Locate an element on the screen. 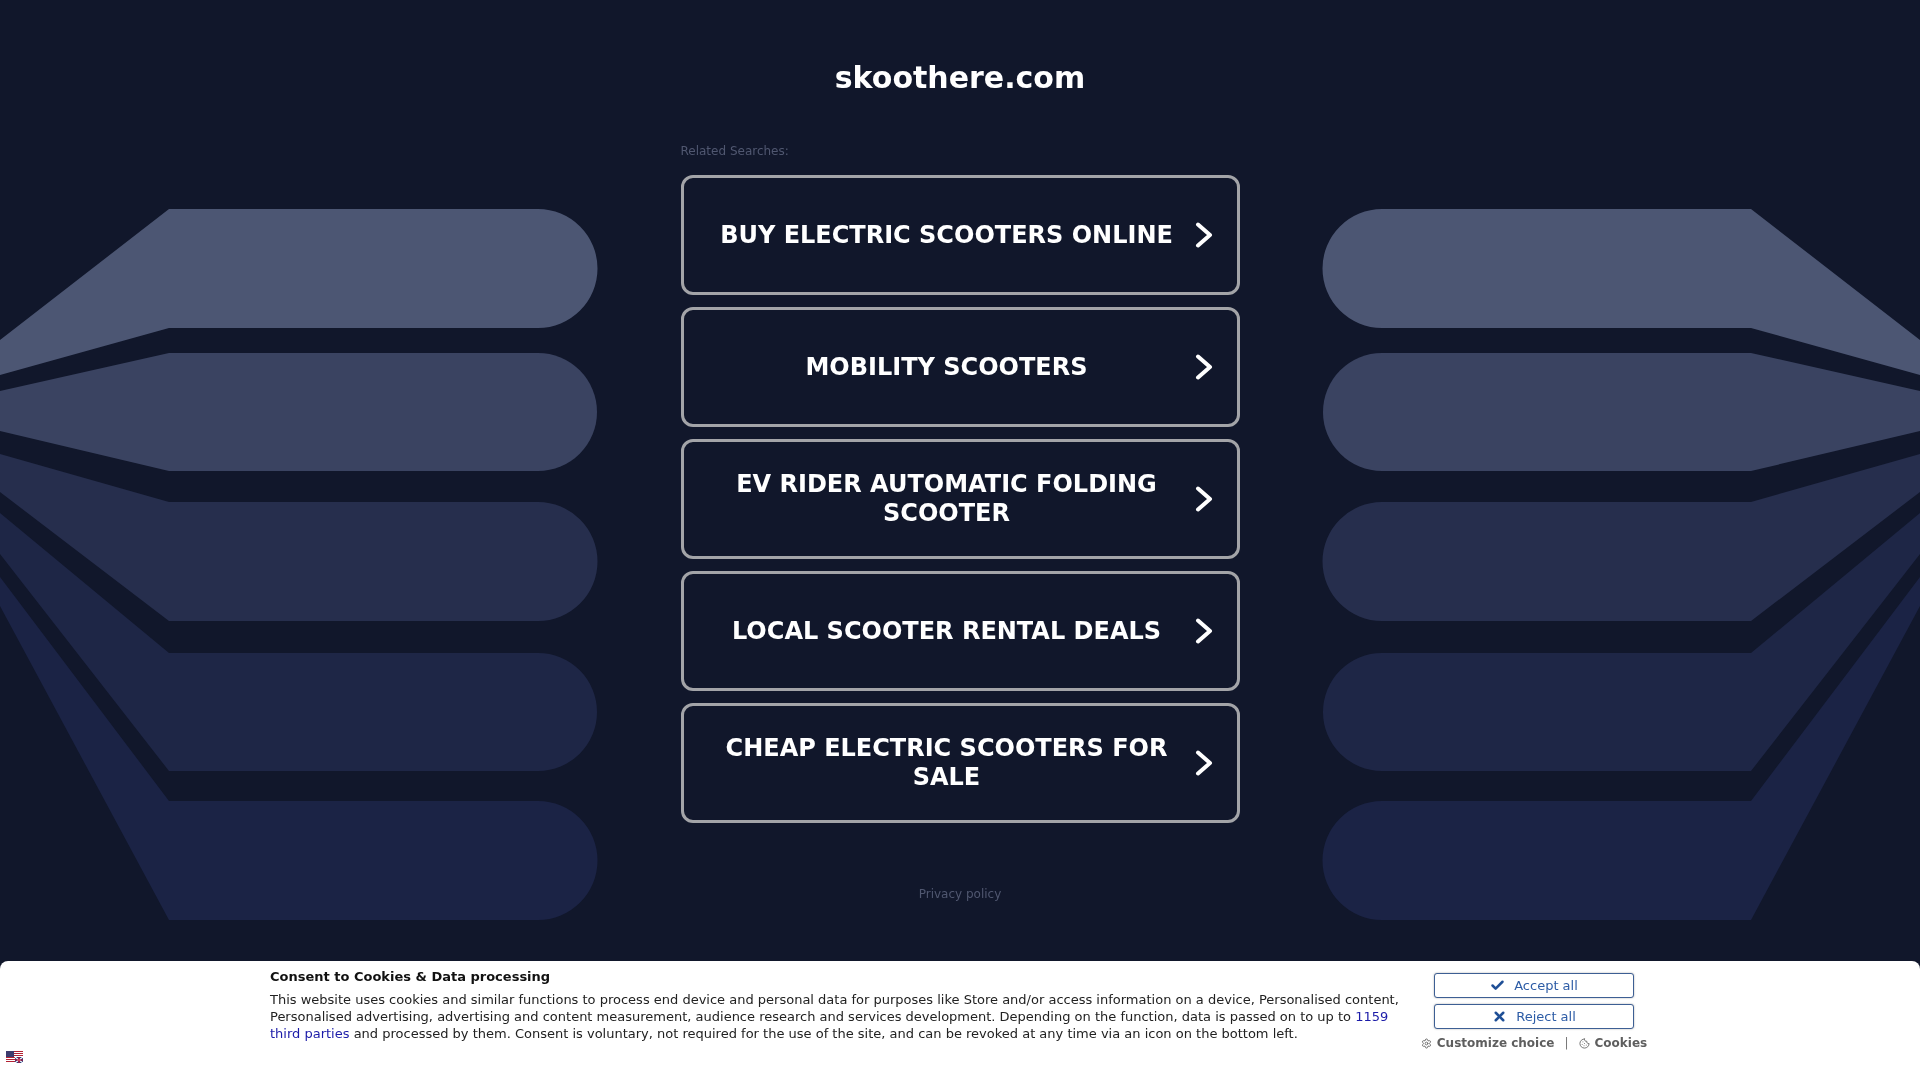  cookie-icon is located at coordinates (1584, 1043).